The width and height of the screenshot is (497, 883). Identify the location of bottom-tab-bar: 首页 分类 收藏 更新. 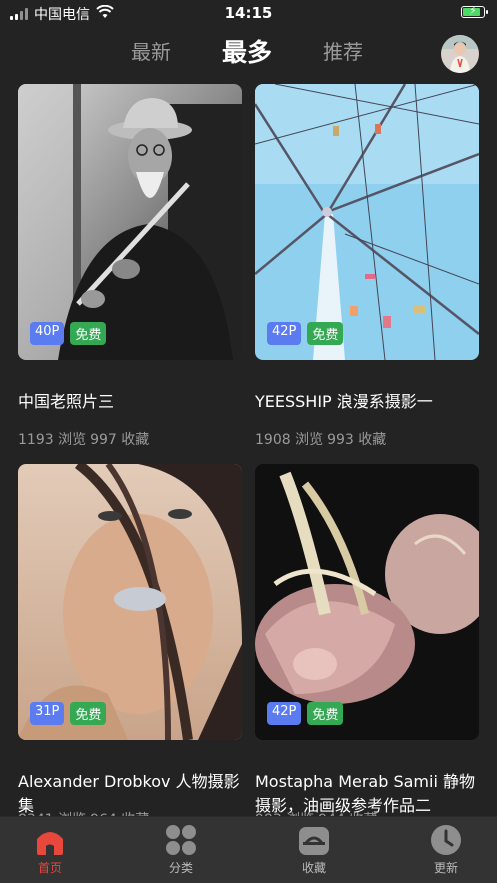
(248, 849).